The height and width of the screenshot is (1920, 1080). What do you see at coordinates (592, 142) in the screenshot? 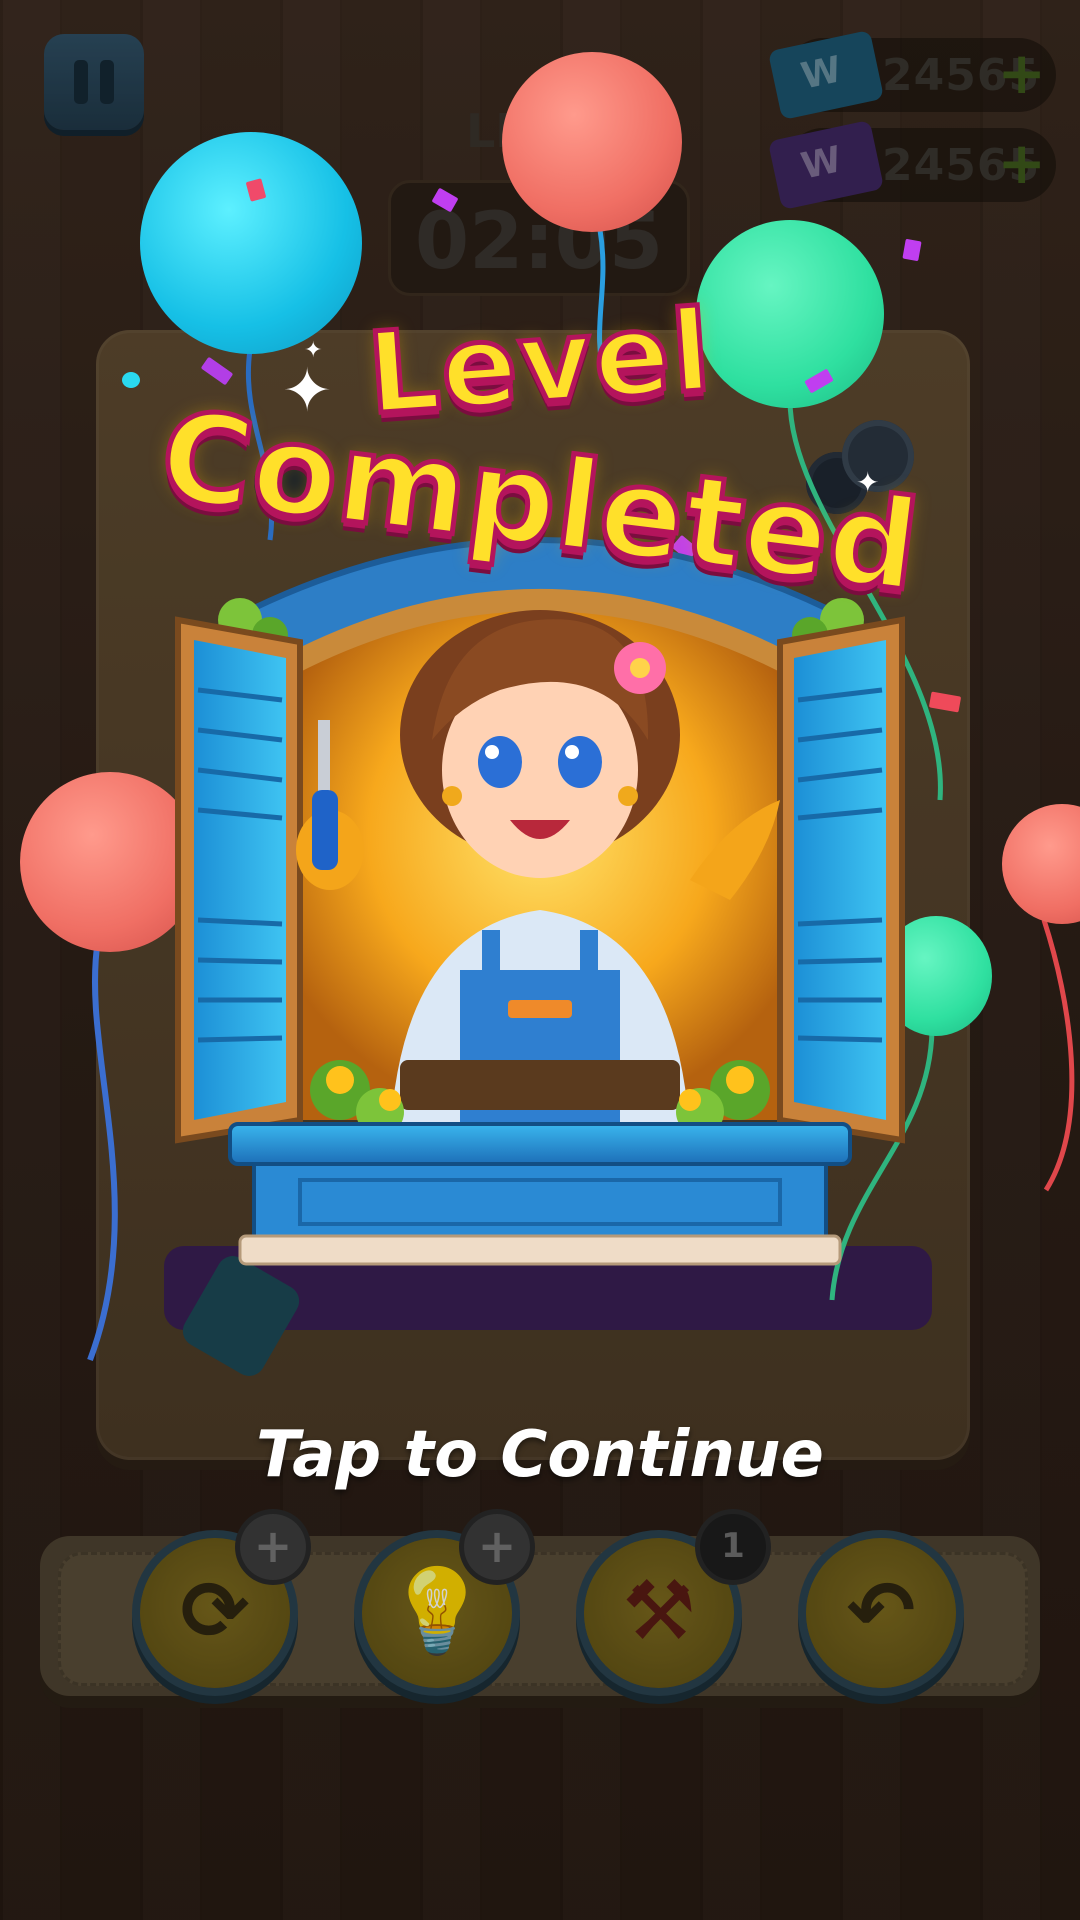
I see `red-balloon` at bounding box center [592, 142].